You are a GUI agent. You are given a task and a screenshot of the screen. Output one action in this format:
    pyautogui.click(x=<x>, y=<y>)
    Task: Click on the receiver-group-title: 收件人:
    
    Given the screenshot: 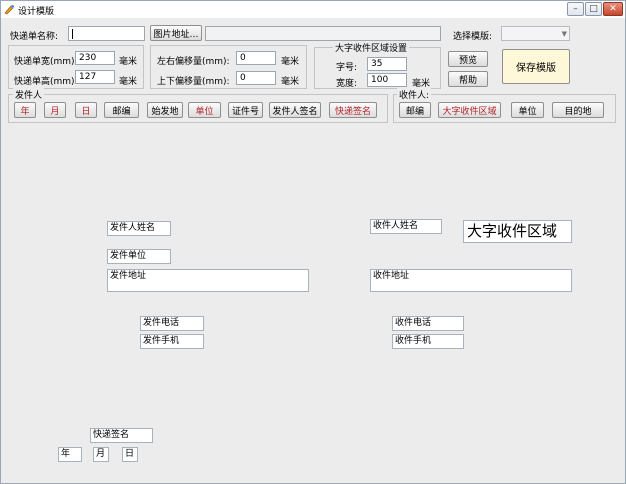 What is the action you would take?
    pyautogui.click(x=414, y=94)
    